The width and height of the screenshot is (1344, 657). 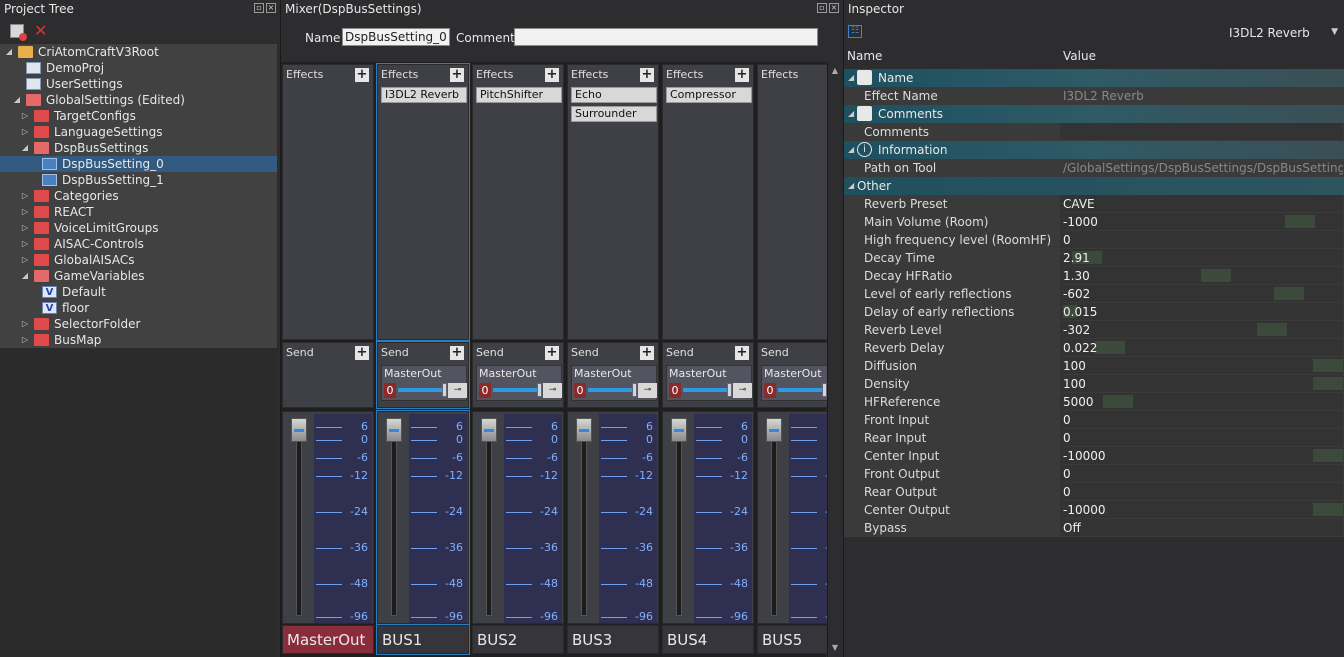 What do you see at coordinates (1201, 257) in the screenshot?
I see `parameter-value: 2.91` at bounding box center [1201, 257].